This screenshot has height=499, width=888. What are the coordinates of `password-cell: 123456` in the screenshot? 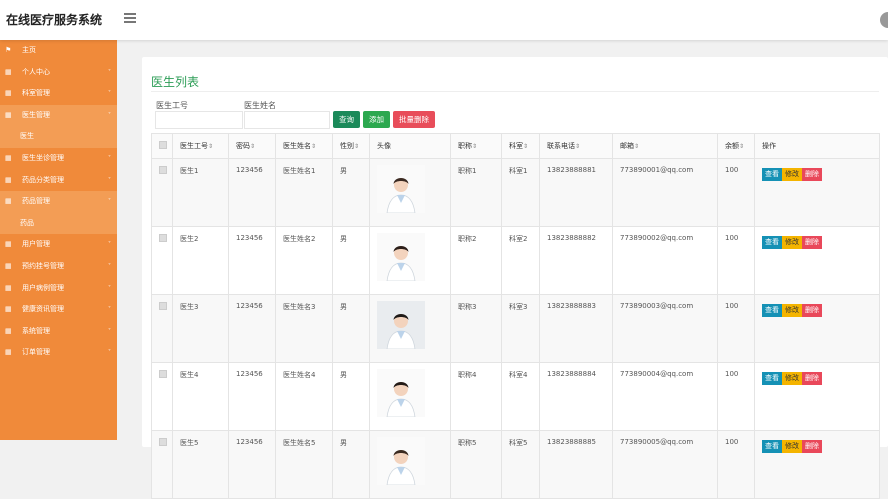 It's located at (252, 192).